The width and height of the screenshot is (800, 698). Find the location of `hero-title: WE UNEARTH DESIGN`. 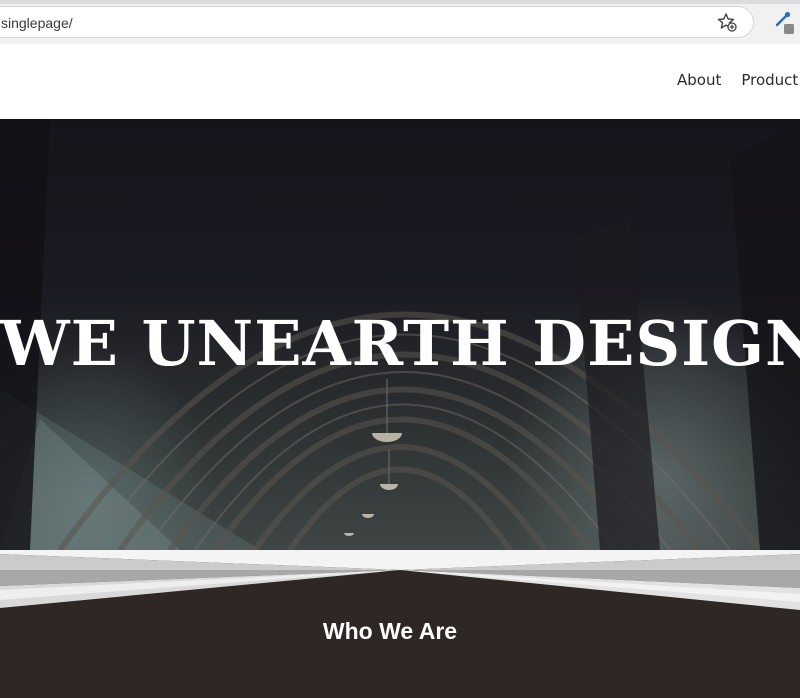

hero-title: WE UNEARTH DESIGN is located at coordinates (400, 343).